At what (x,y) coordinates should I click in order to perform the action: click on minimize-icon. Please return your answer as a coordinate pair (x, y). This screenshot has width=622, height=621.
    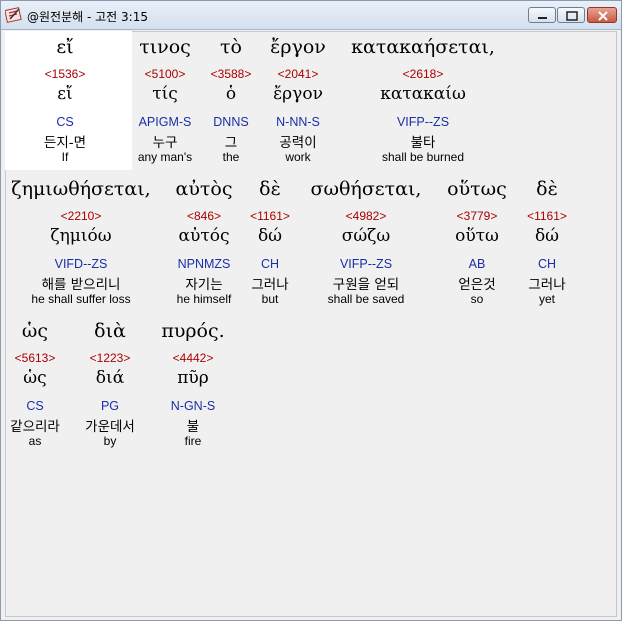
    Looking at the image, I should click on (542, 18).